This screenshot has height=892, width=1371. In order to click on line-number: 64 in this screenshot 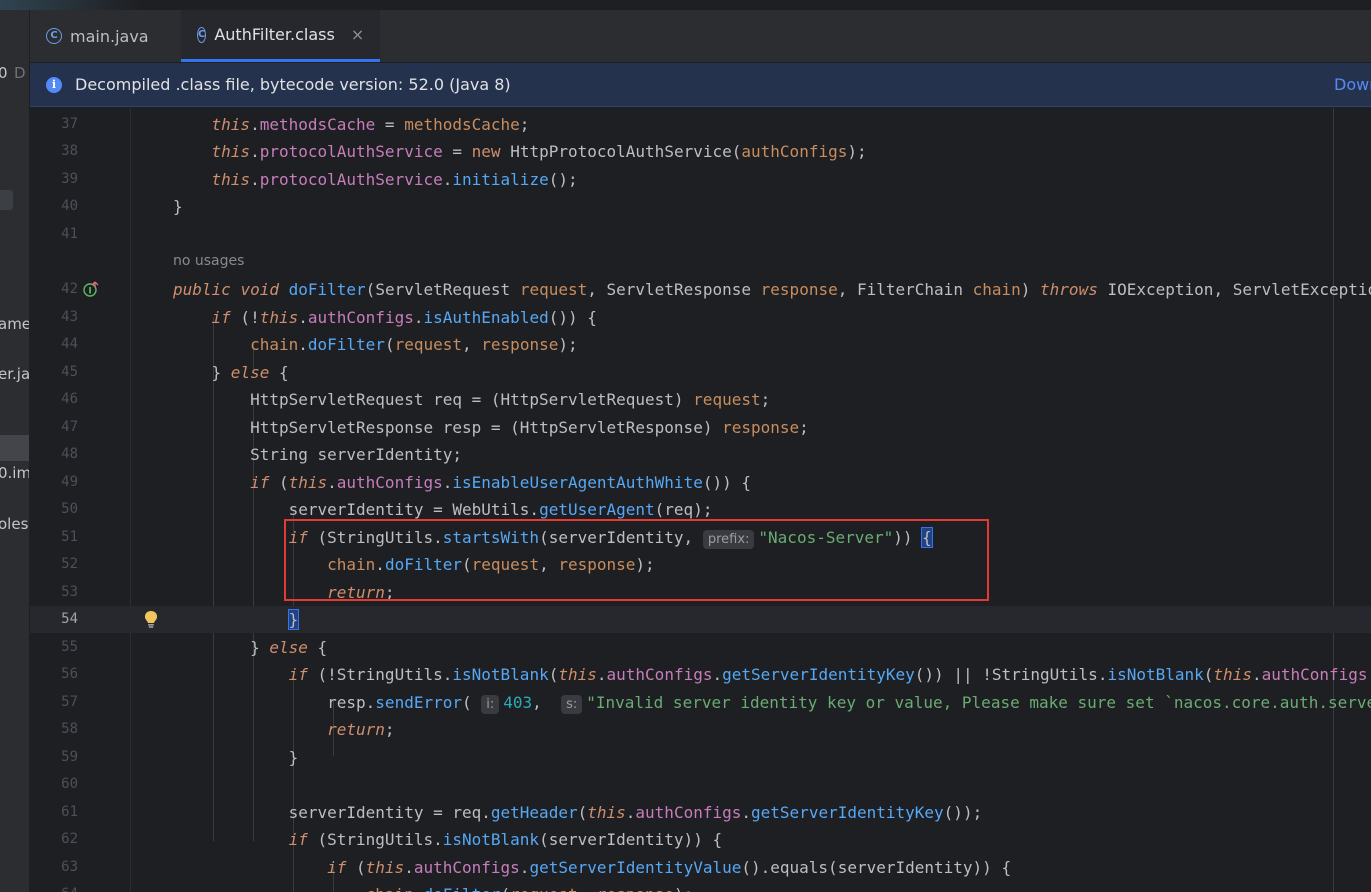, I will do `click(54, 886)`.